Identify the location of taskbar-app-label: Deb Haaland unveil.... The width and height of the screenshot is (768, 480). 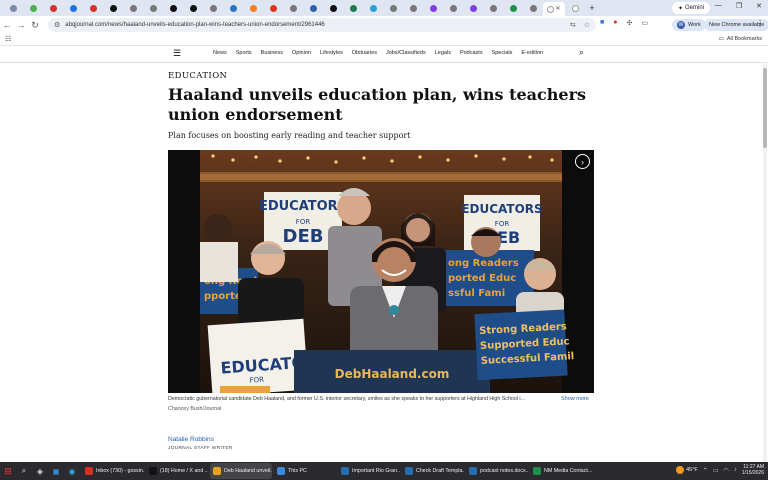
(248, 471).